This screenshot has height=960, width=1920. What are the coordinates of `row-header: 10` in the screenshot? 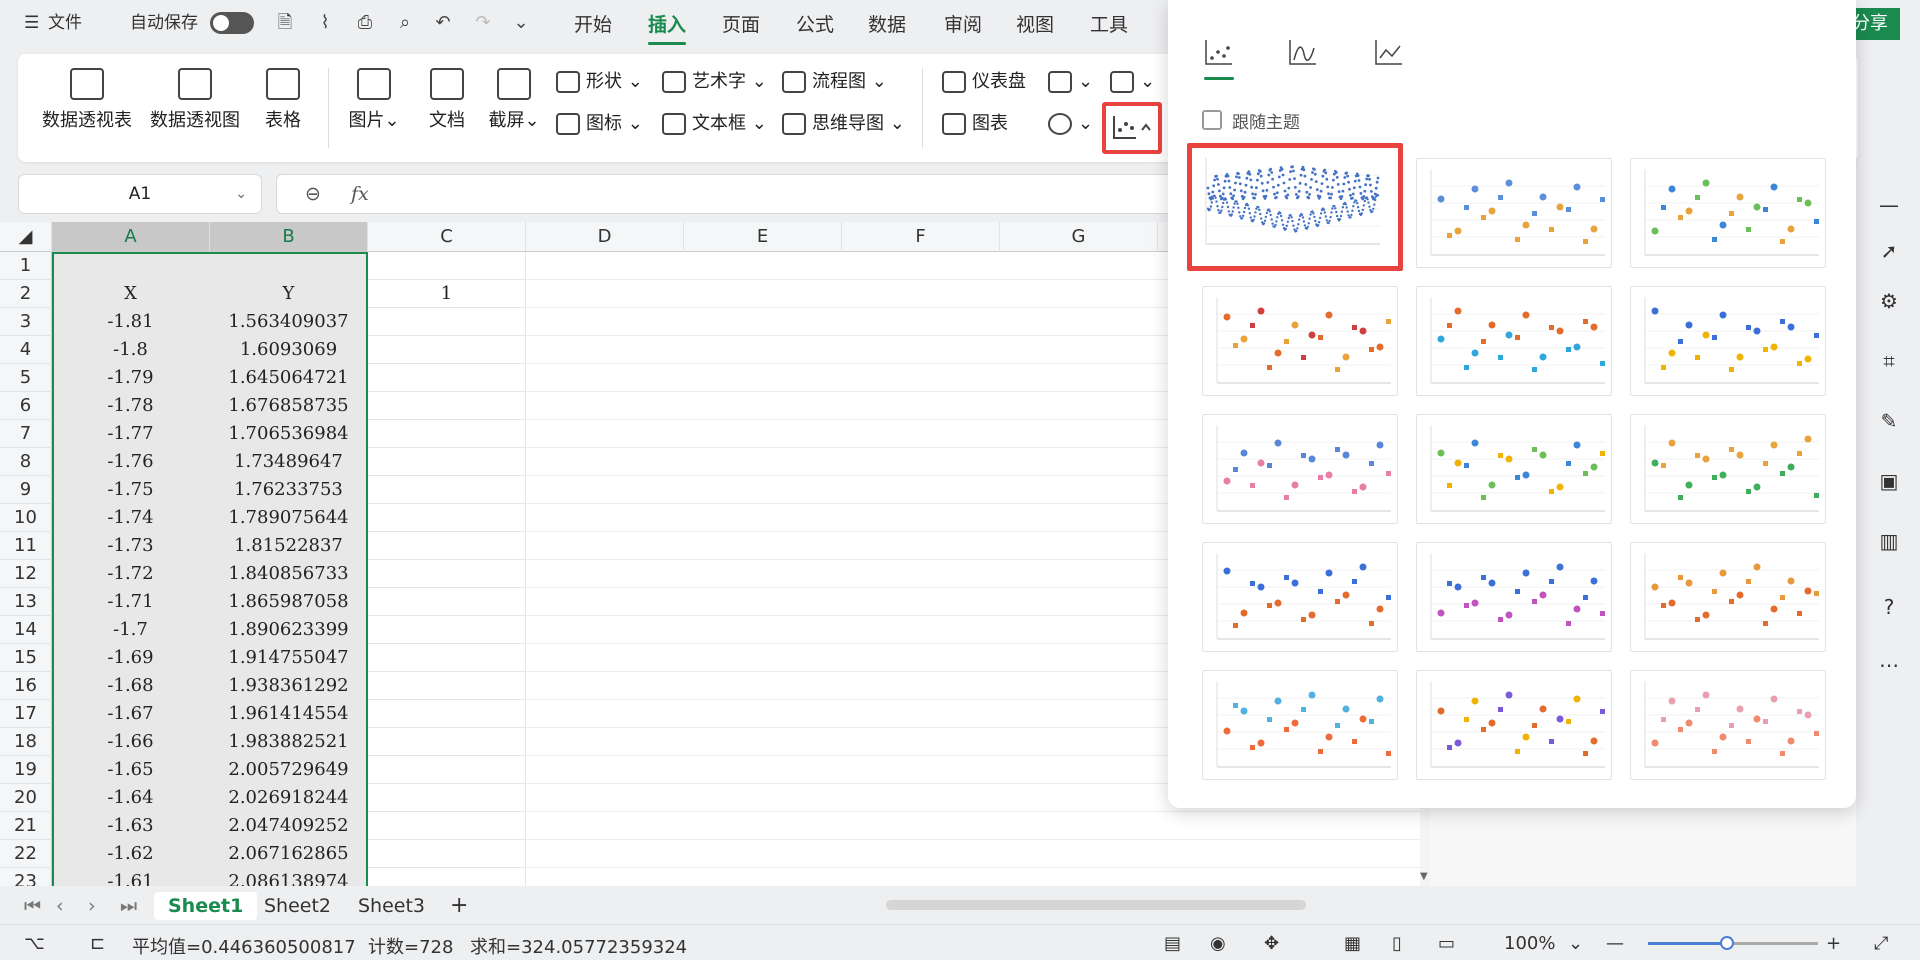 It's located at (26, 518).